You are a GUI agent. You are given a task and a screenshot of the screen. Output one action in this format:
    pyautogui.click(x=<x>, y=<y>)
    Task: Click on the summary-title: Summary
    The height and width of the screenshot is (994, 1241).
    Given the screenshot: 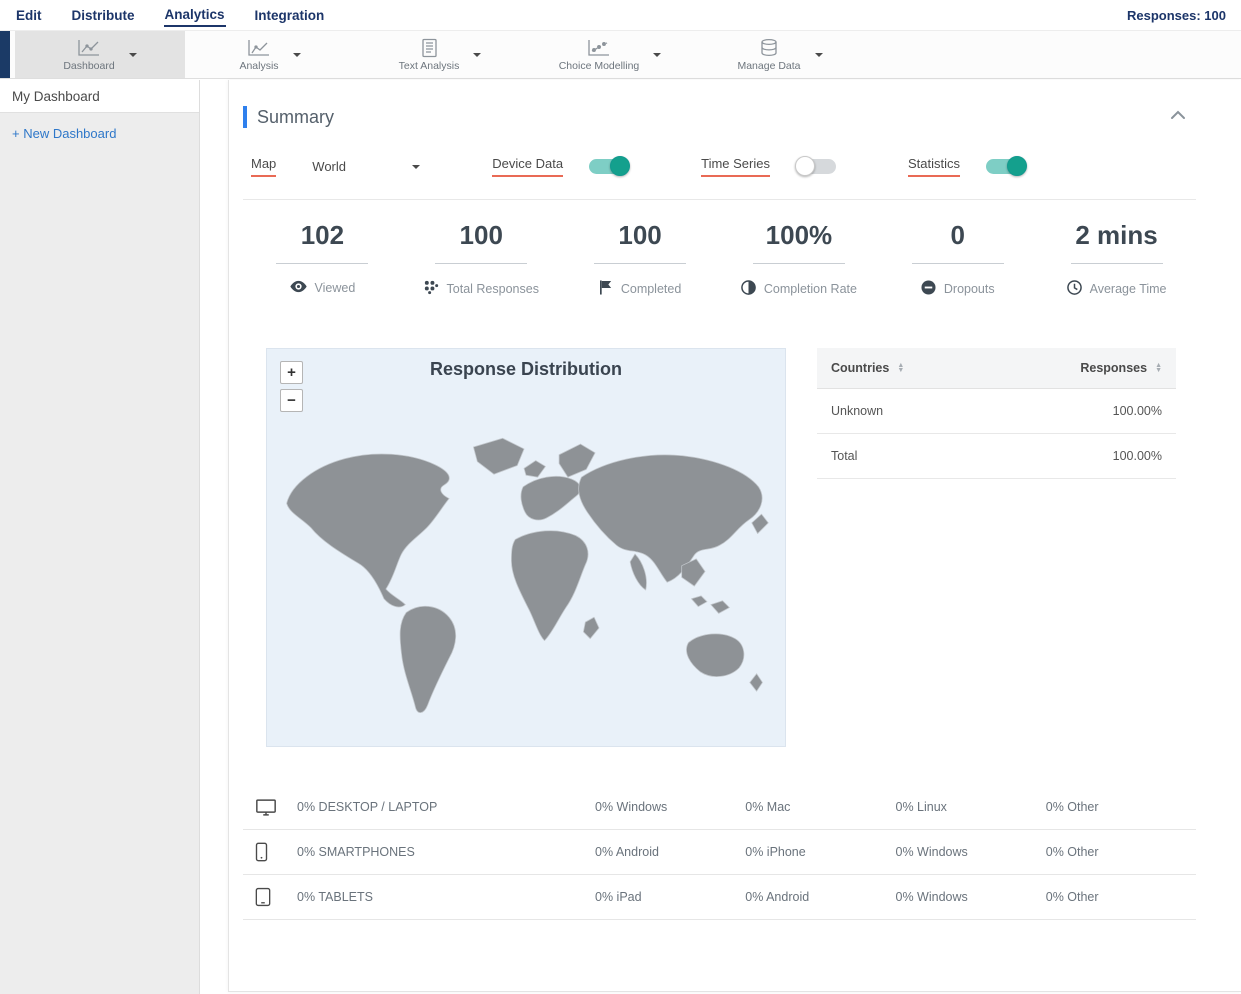 What is the action you would take?
    pyautogui.click(x=296, y=116)
    